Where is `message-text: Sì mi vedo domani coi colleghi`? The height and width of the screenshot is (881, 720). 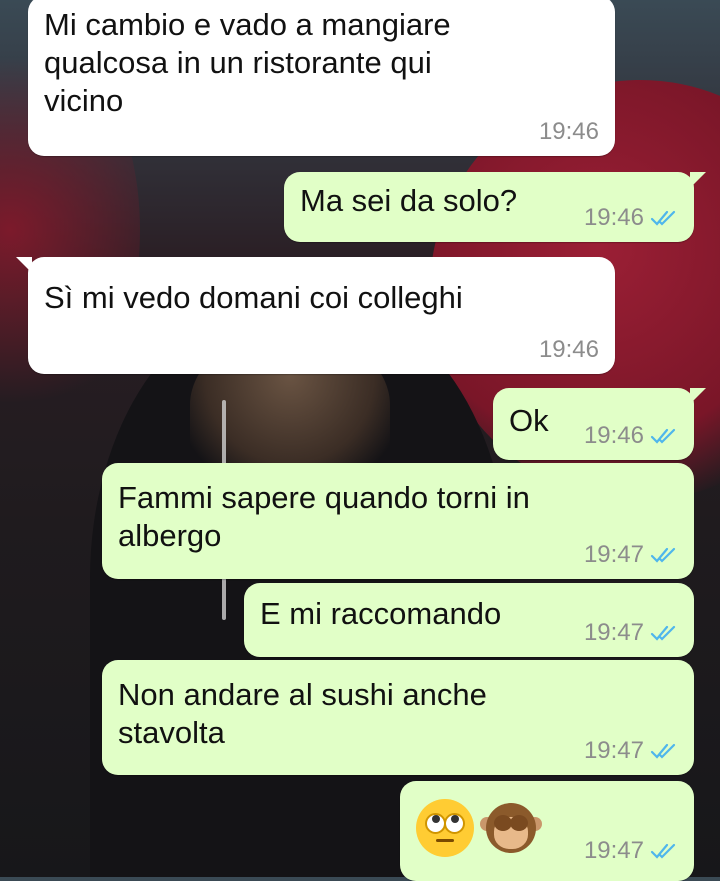
message-text: Sì mi vedo domani coi colleghi is located at coordinates (253, 297).